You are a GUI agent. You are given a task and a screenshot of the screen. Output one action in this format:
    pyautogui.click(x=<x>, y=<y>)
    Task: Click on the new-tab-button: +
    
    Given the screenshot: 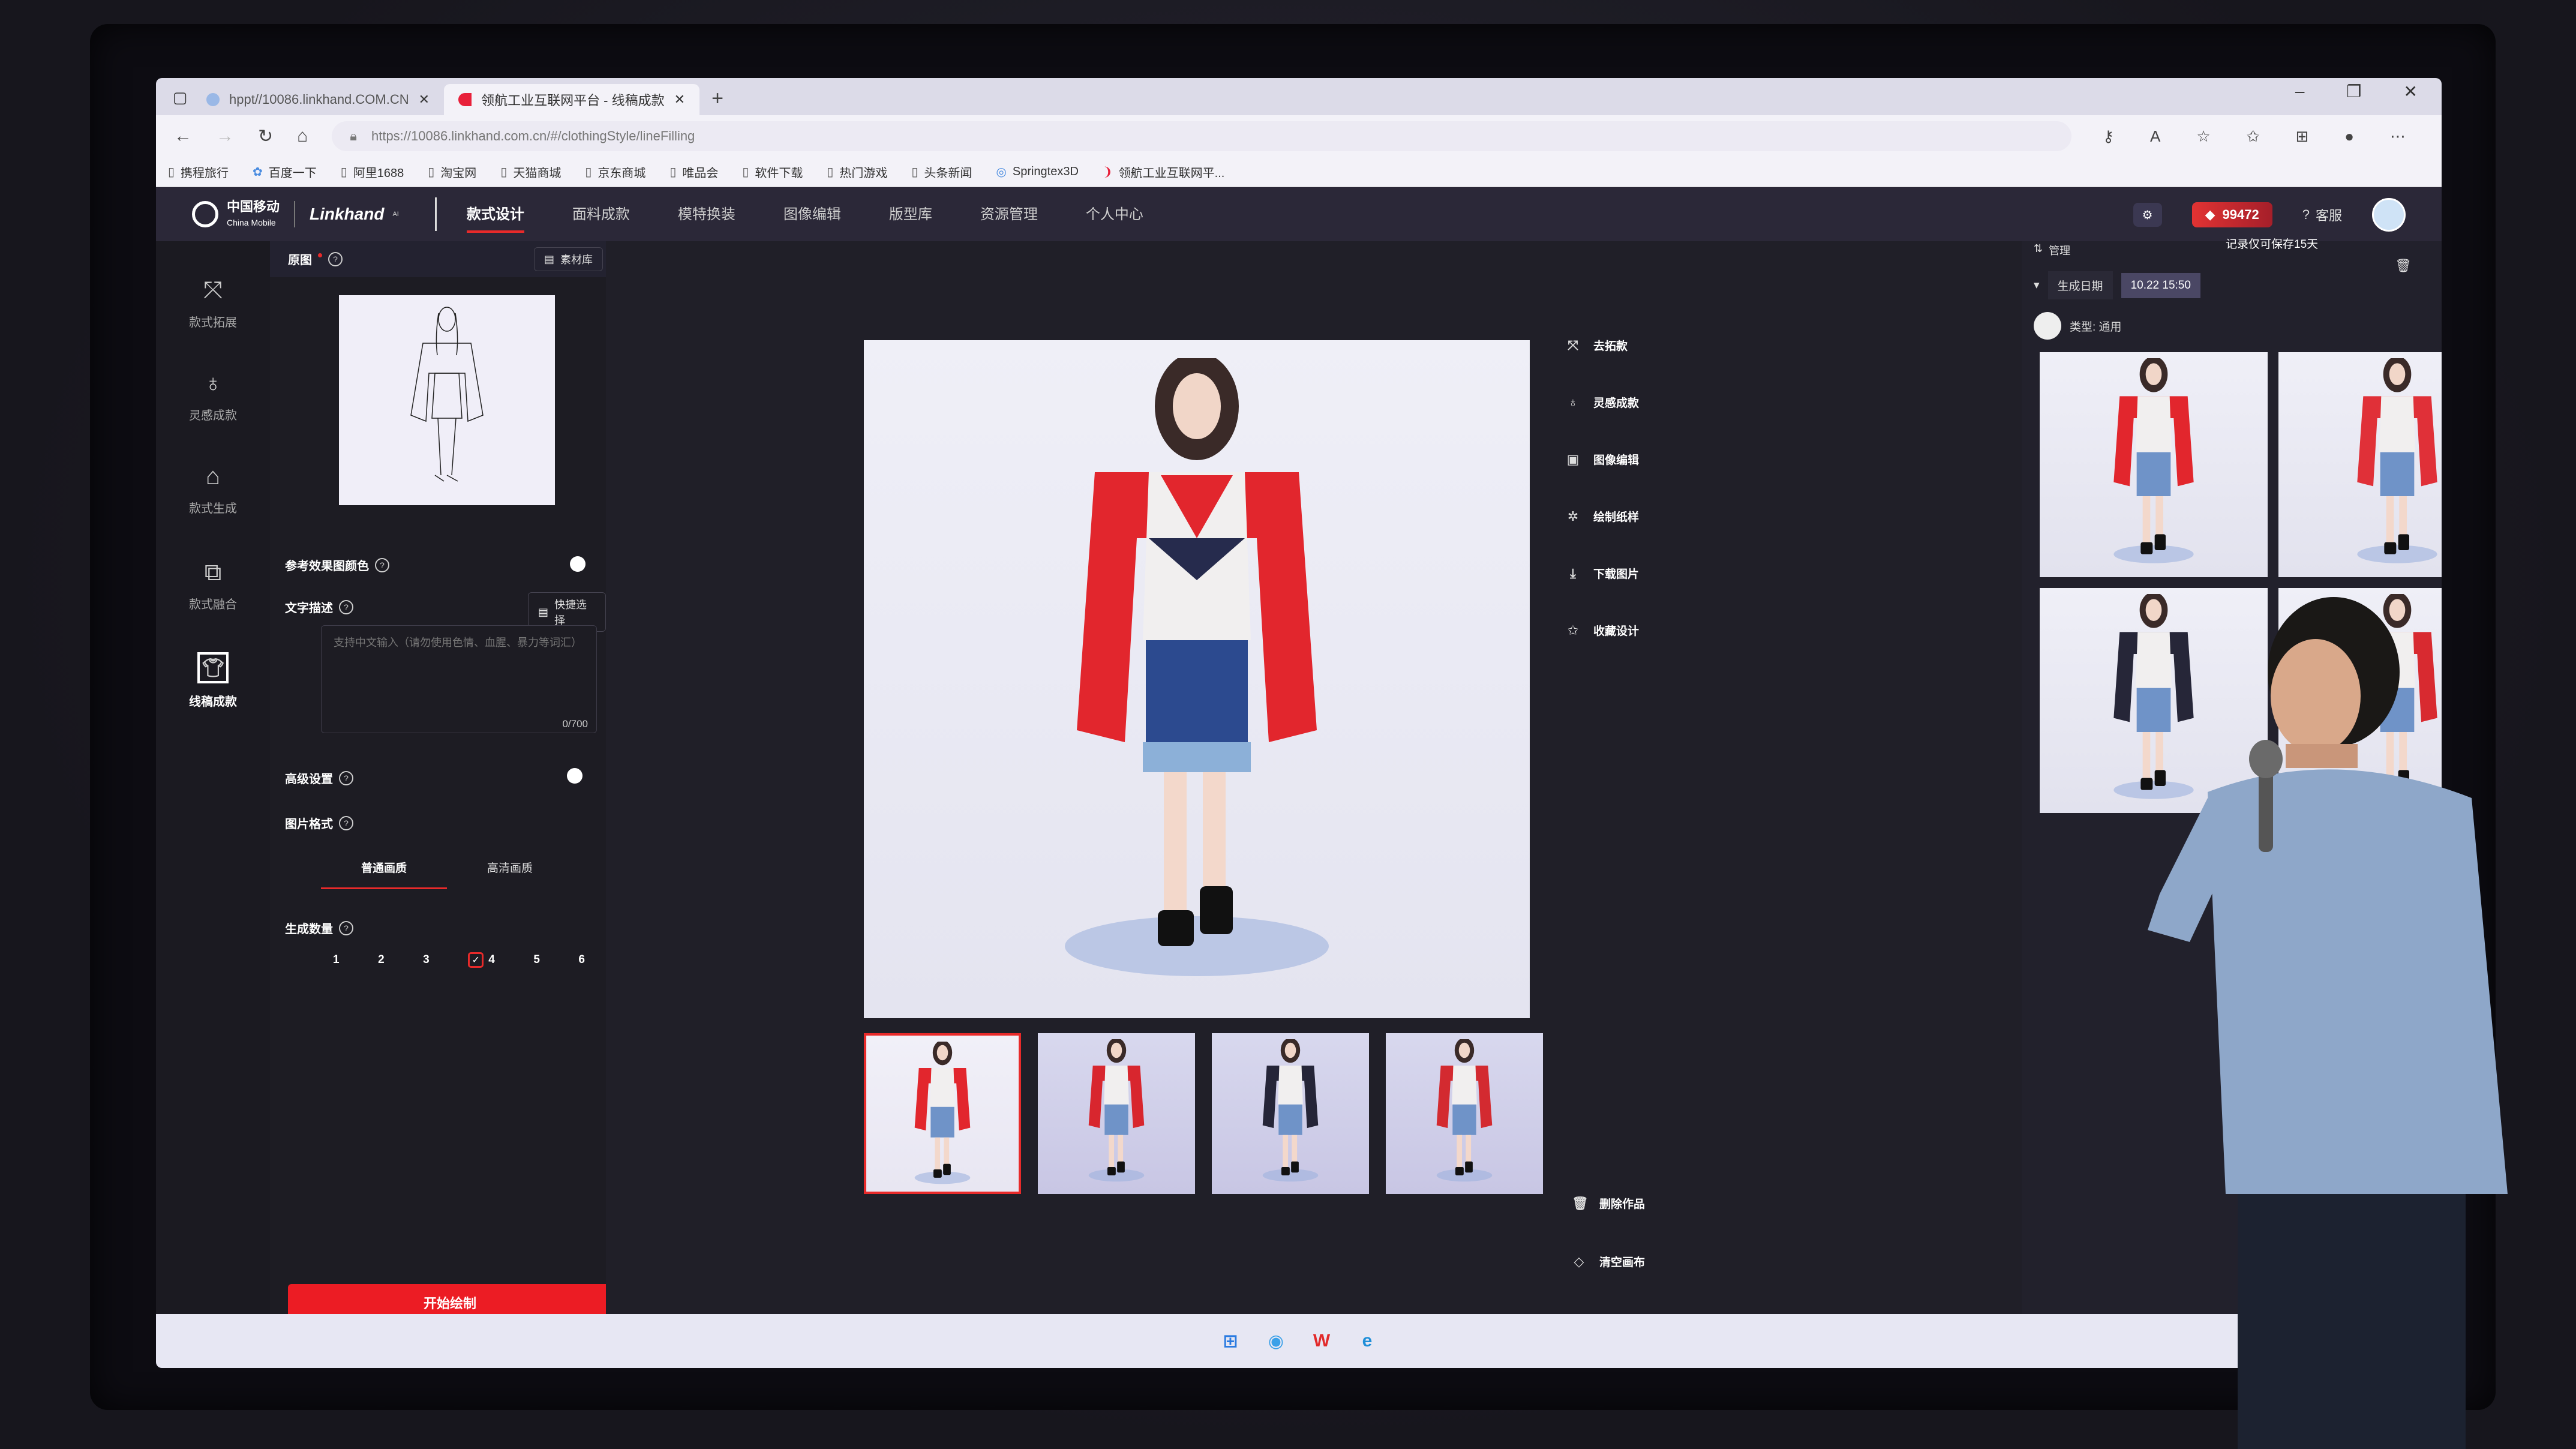 What is the action you would take?
    pyautogui.click(x=717, y=99)
    